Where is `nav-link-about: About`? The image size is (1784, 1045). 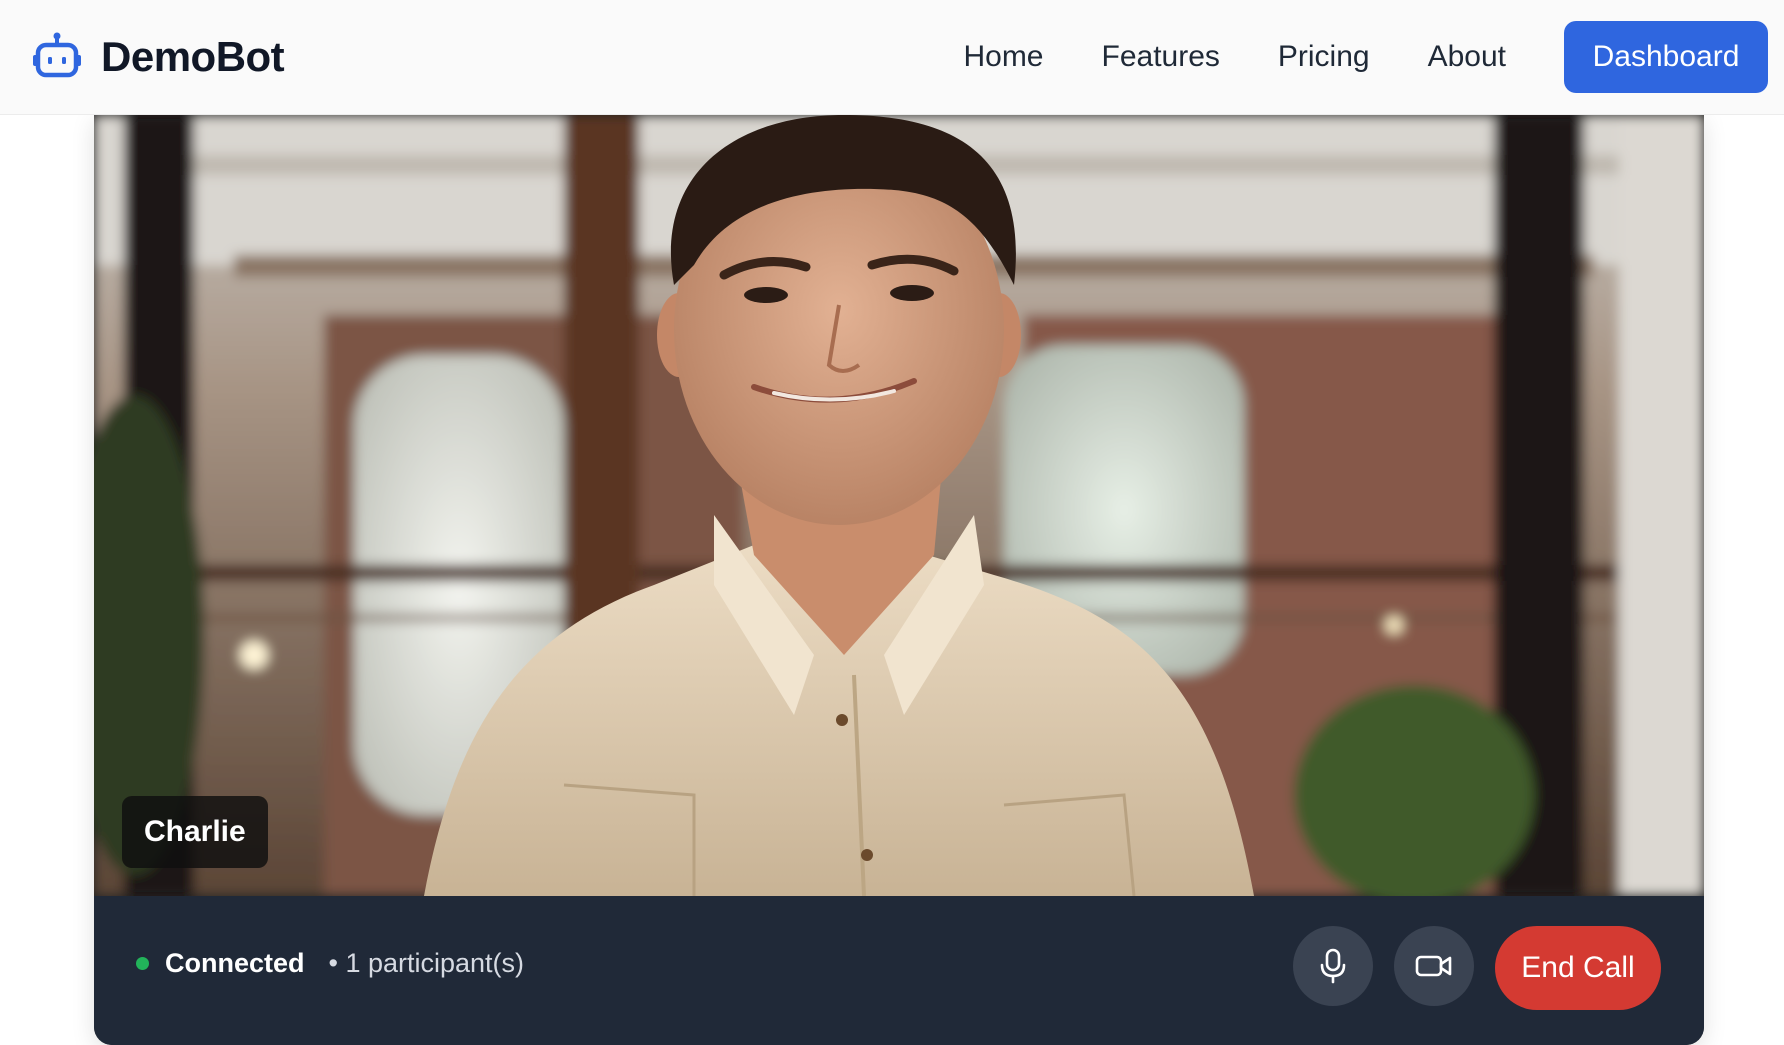
nav-link-about: About is located at coordinates (1467, 57).